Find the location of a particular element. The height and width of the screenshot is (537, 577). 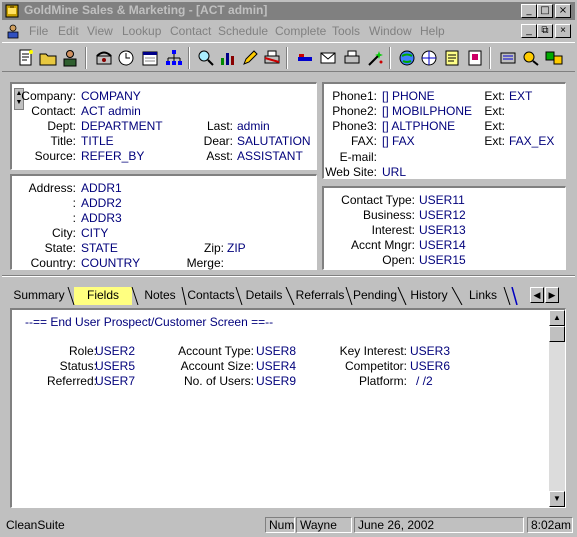

zip-value: ZIP is located at coordinates (236, 248).